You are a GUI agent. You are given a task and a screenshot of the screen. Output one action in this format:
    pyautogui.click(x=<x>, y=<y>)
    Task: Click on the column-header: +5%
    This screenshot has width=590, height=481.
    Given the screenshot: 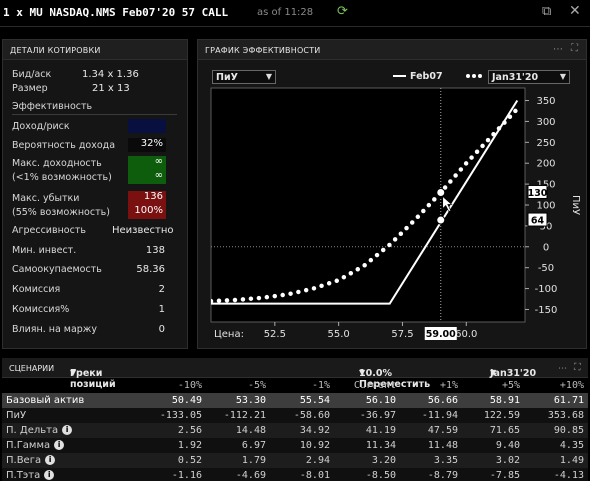 What is the action you would take?
    pyautogui.click(x=510, y=385)
    